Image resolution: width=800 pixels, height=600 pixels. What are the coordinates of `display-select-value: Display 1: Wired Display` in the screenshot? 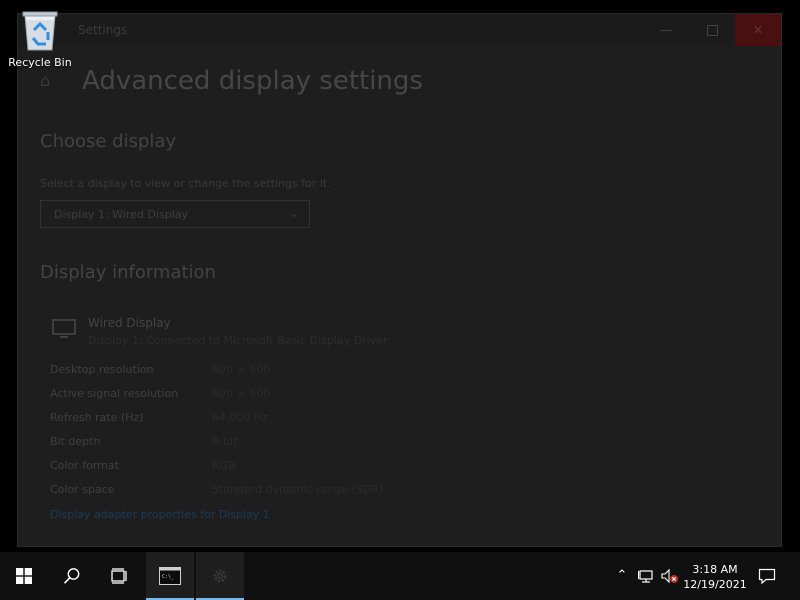 It's located at (121, 214).